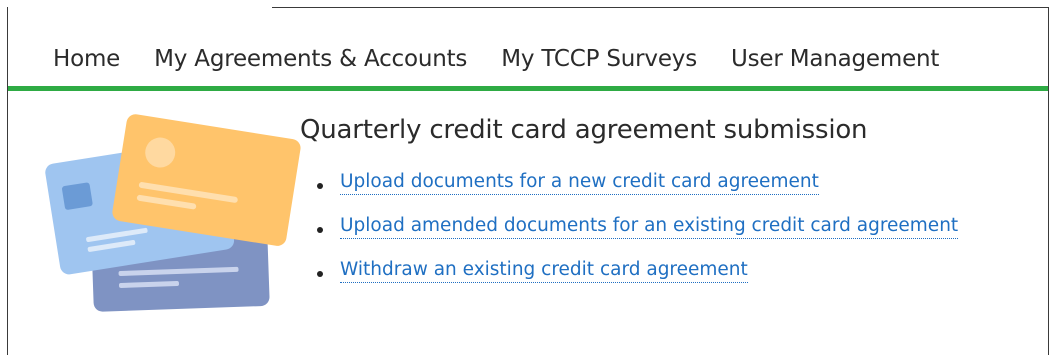 The image size is (1049, 355). Describe the element at coordinates (86, 59) in the screenshot. I see `nav-item-home: Home` at that location.